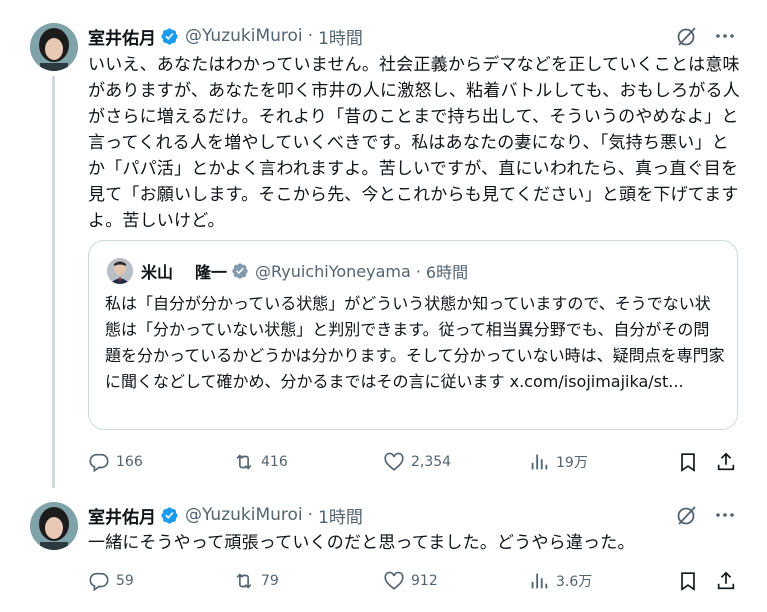  Describe the element at coordinates (111, 581) in the screenshot. I see `reply-button: 59` at that location.